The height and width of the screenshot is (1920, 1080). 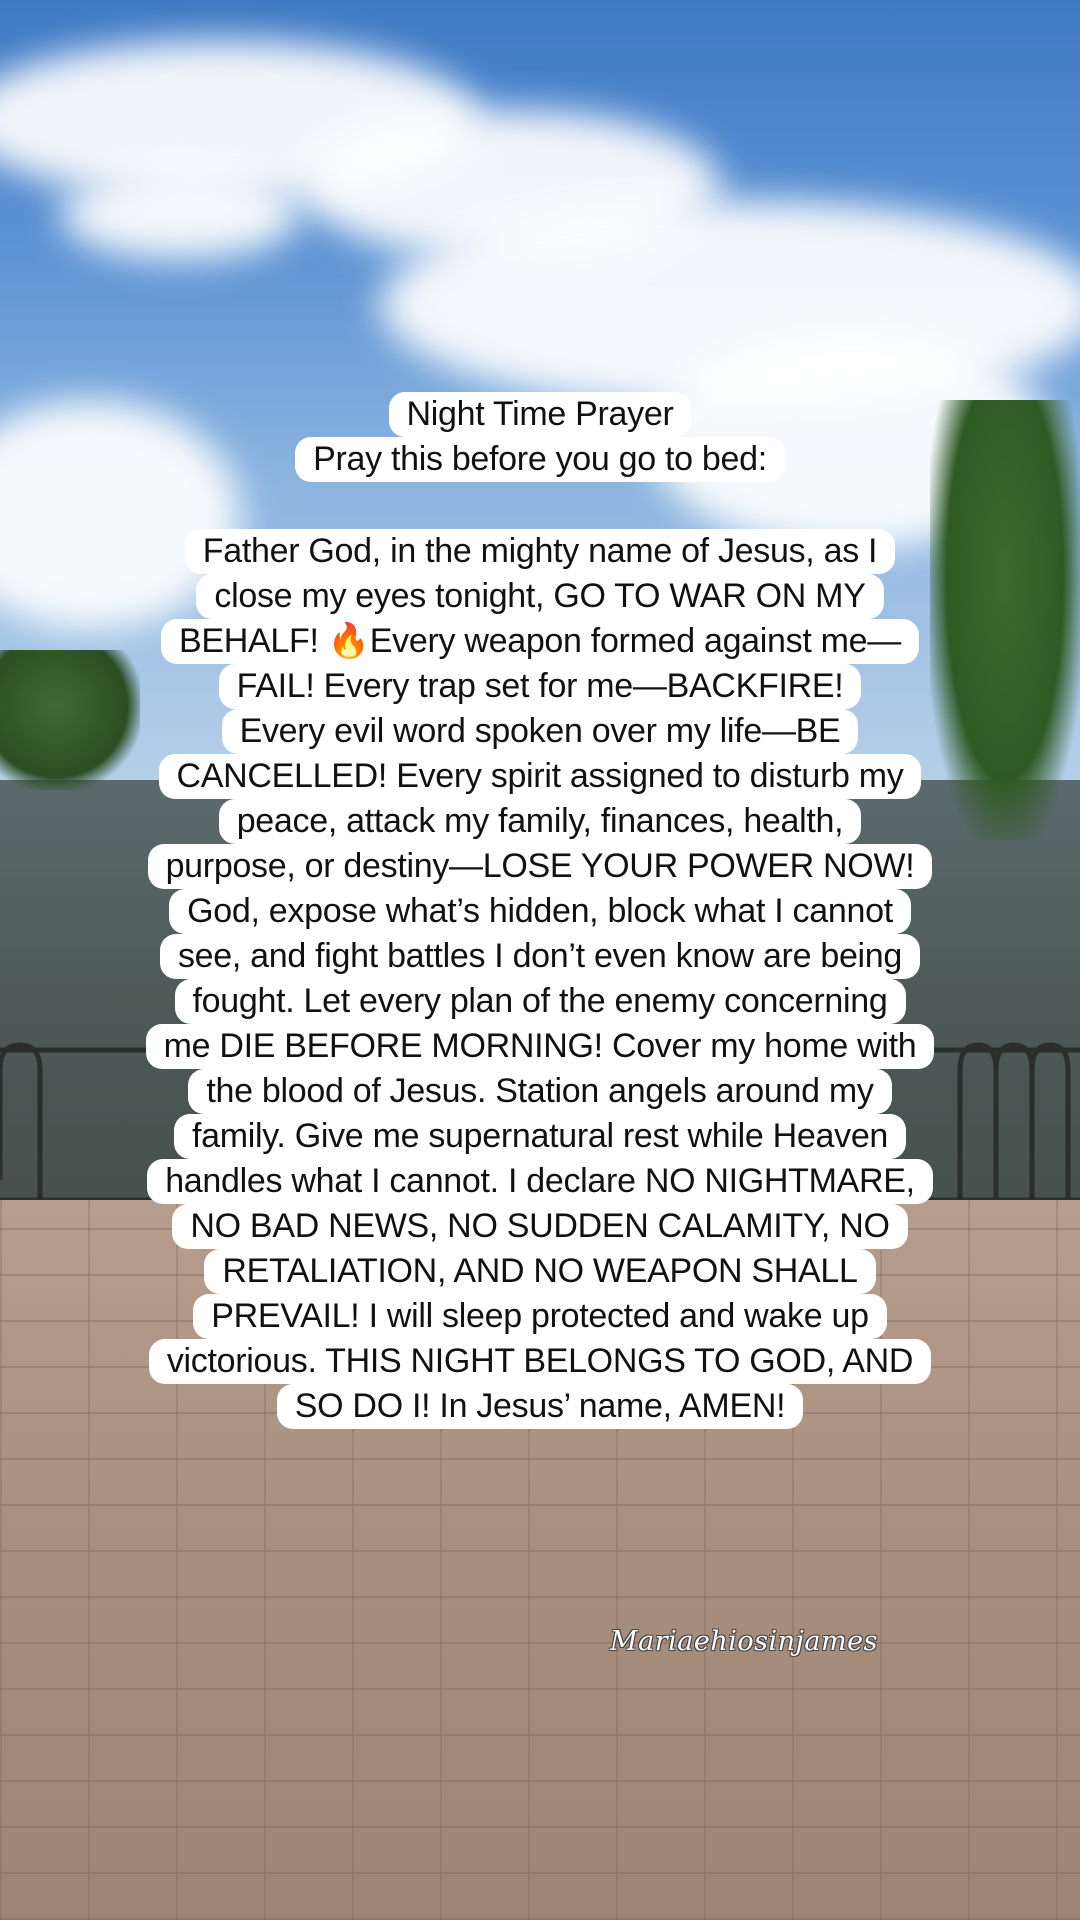 I want to click on caption-subtitle: Pray this before you go to bed:, so click(x=540, y=459).